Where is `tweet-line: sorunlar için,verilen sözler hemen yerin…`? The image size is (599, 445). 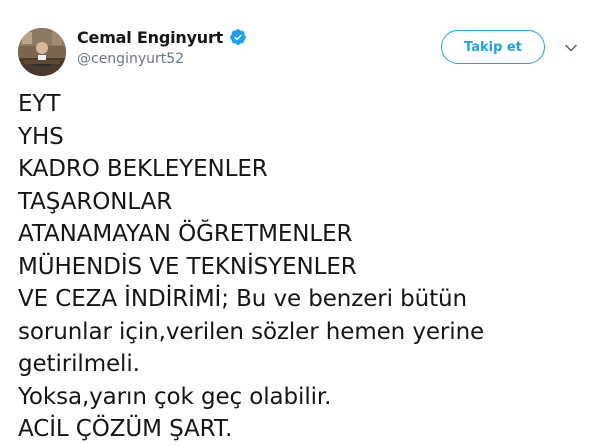
tweet-line: sorunlar için,verilen sözler hemen yerin… is located at coordinates (251, 331).